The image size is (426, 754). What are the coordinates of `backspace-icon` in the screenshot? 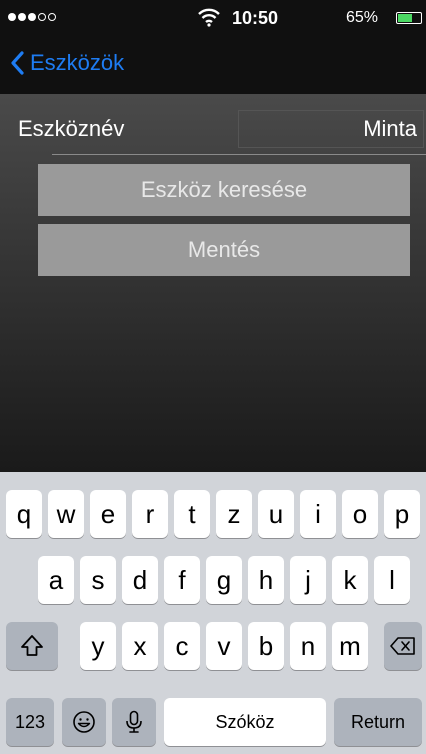 It's located at (402, 646).